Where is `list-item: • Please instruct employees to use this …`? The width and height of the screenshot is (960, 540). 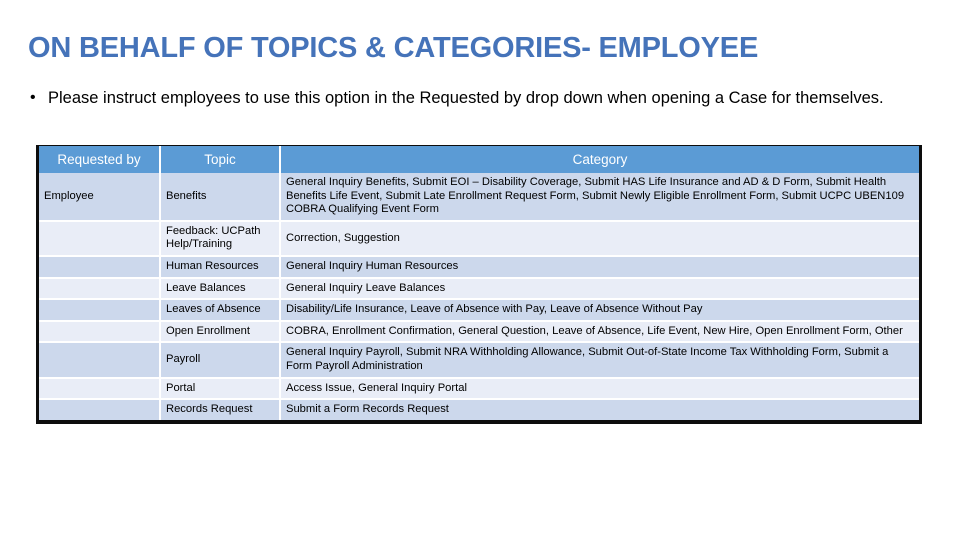
list-item: • Please instruct employees to use this … is located at coordinates (475, 98).